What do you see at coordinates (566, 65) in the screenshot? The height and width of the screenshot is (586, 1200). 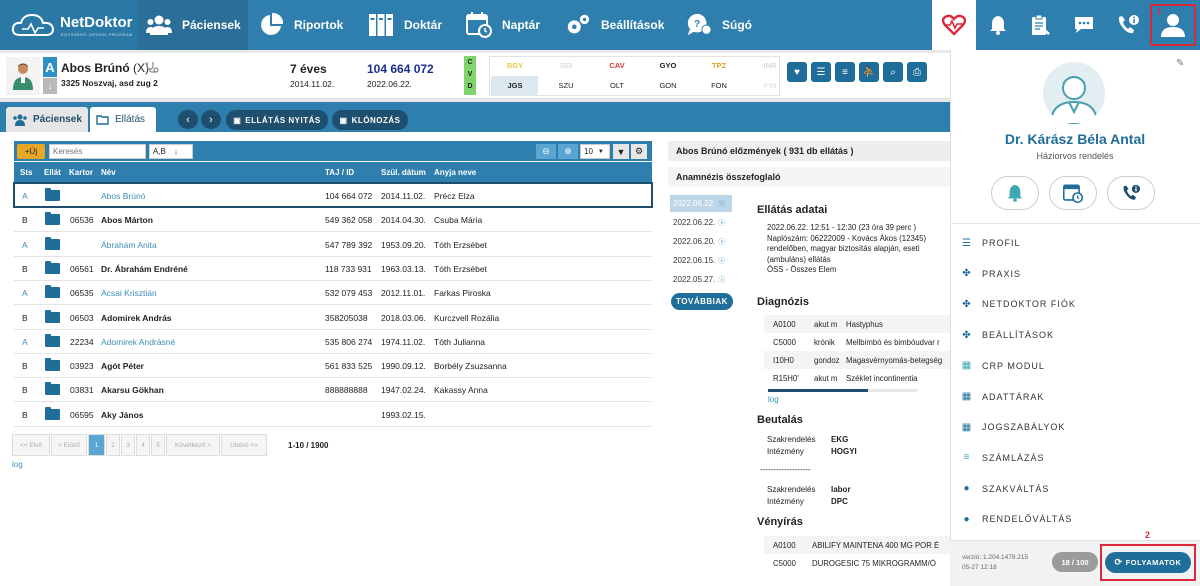 I see `lab-code: SEI` at bounding box center [566, 65].